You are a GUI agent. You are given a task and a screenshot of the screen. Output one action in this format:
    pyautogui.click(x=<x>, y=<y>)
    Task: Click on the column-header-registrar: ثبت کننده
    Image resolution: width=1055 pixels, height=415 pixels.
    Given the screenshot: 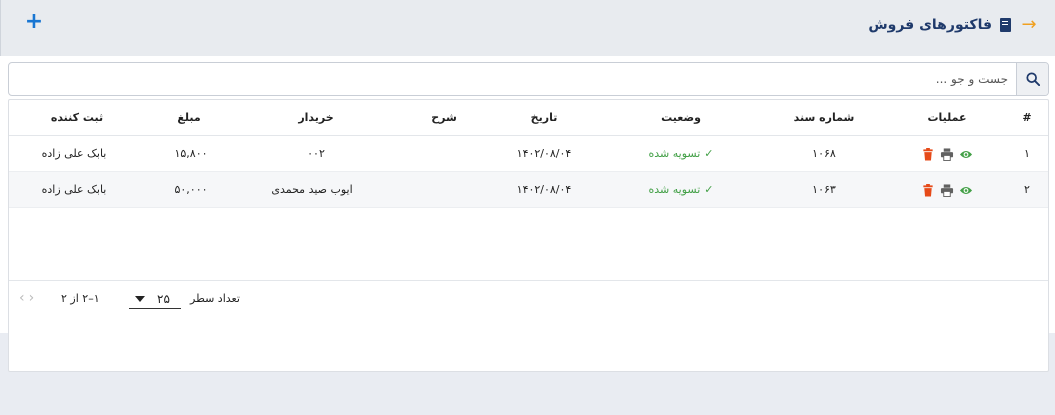 What is the action you would take?
    pyautogui.click(x=77, y=118)
    